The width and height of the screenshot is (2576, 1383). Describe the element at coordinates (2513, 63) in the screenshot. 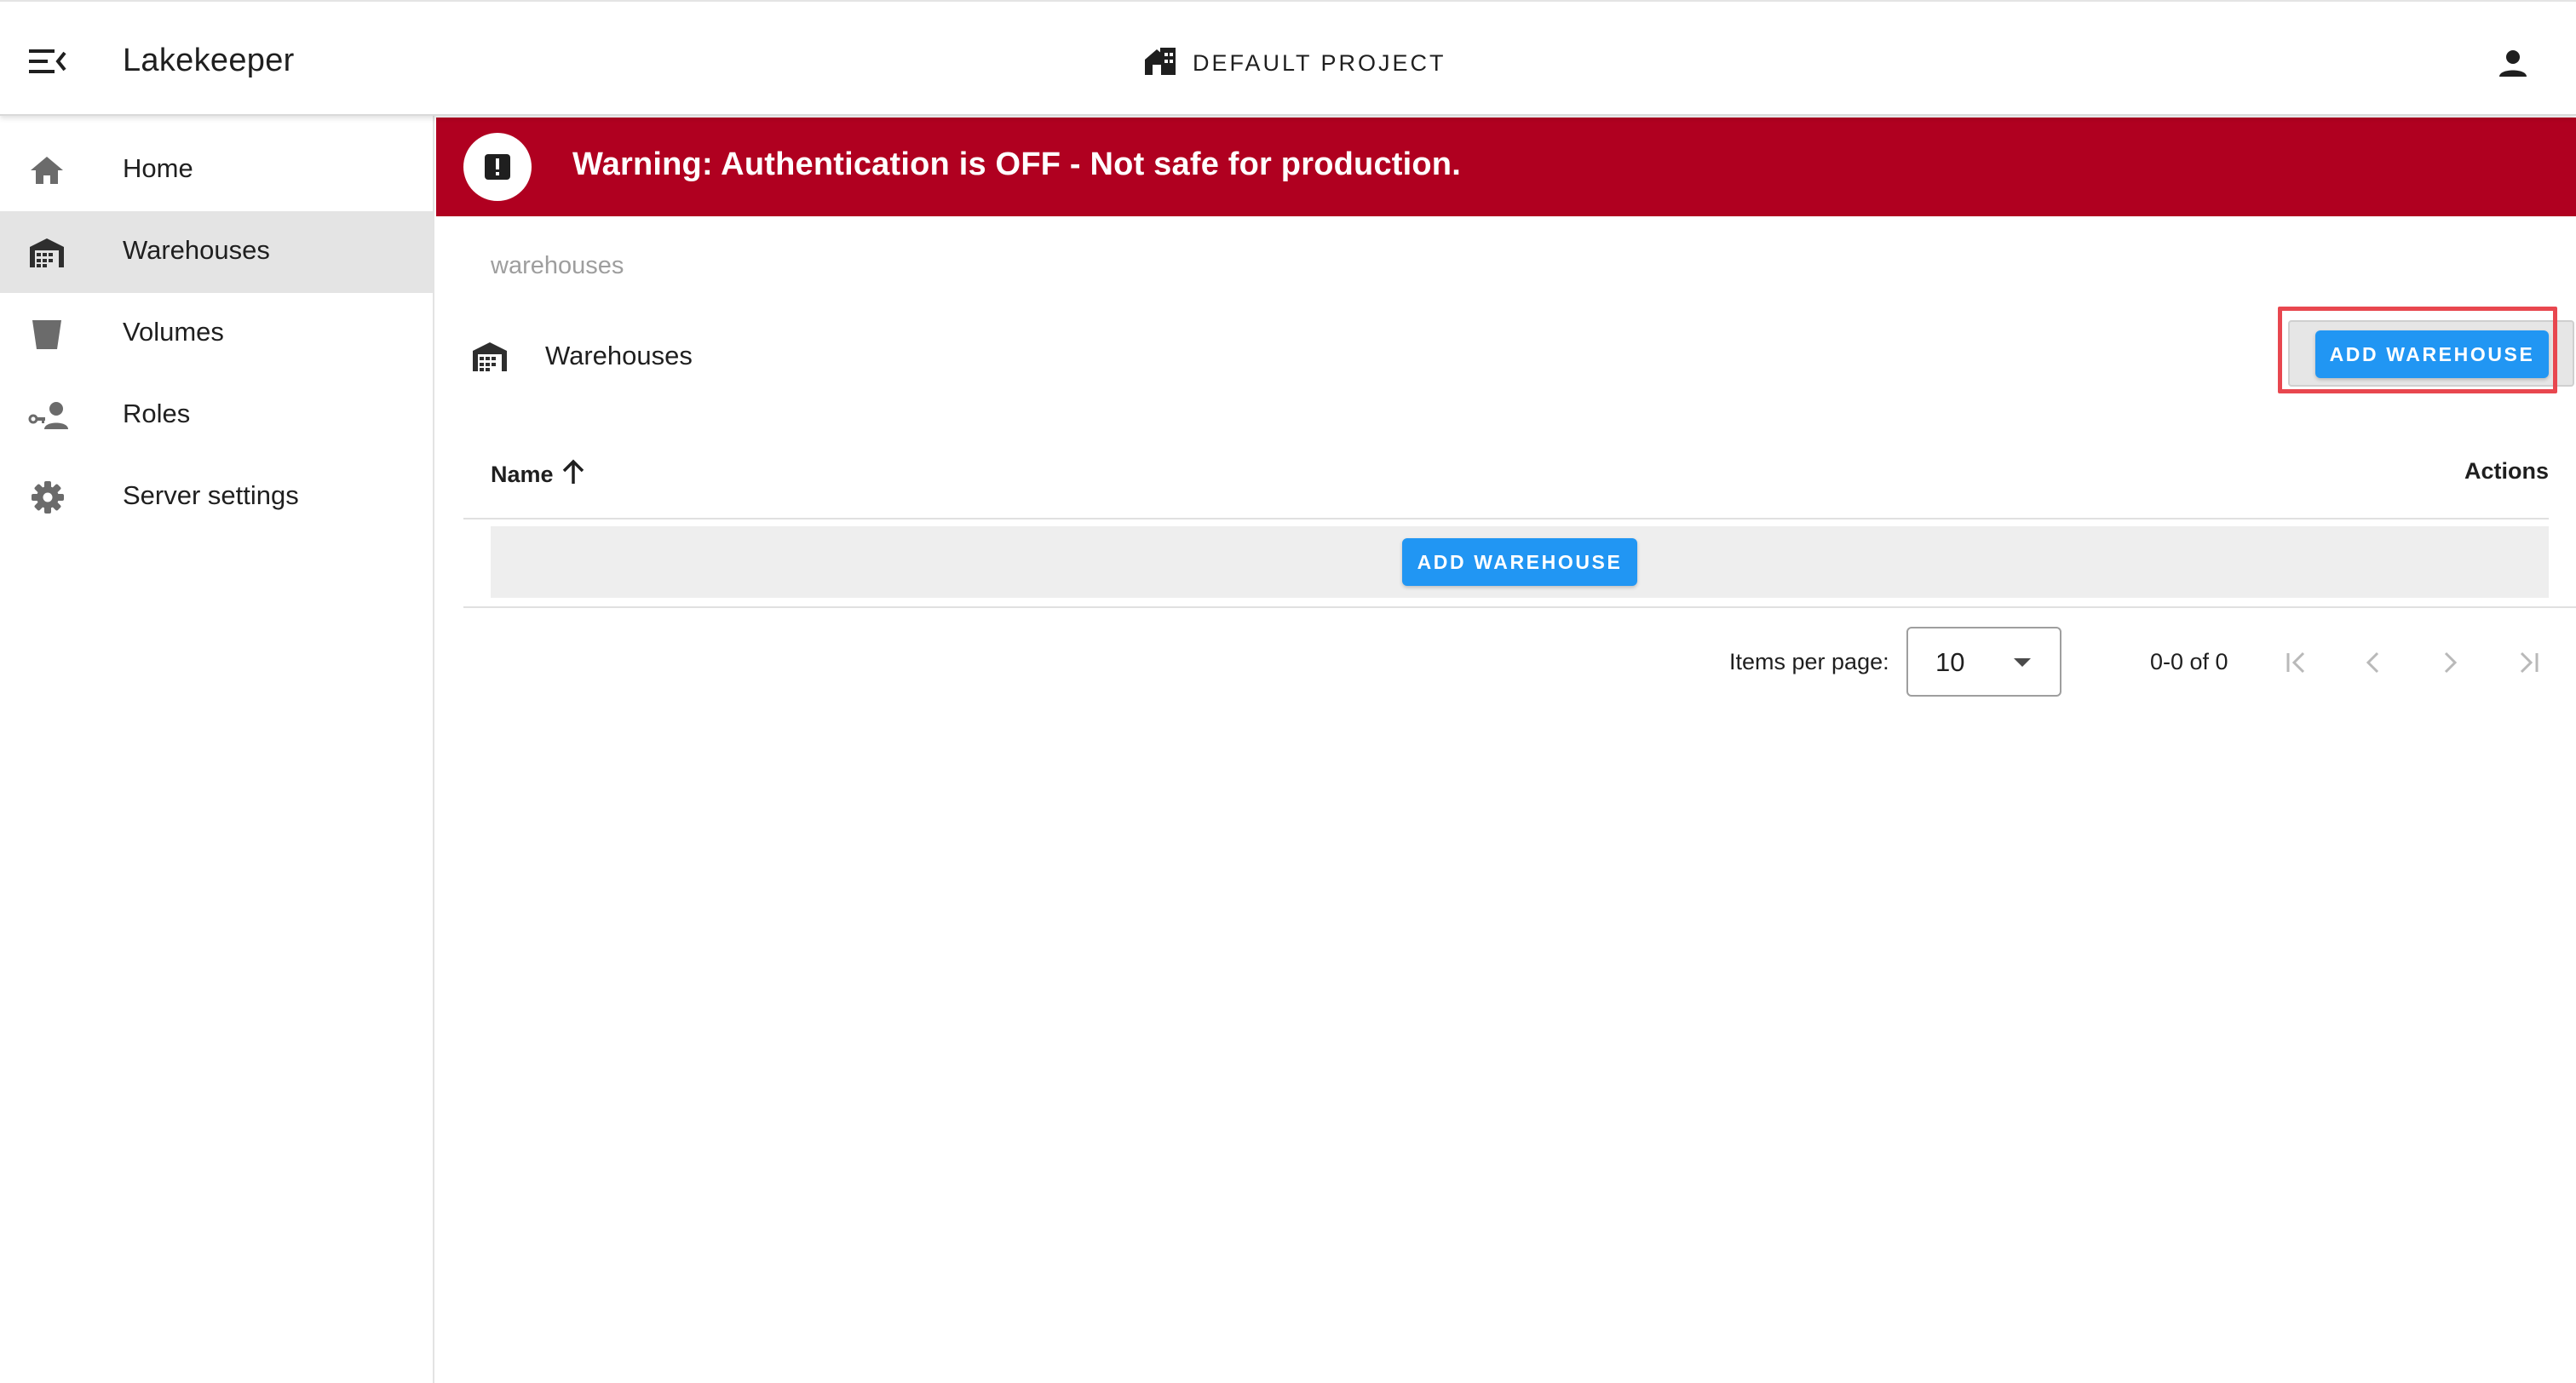

I see `user-account-icon` at that location.